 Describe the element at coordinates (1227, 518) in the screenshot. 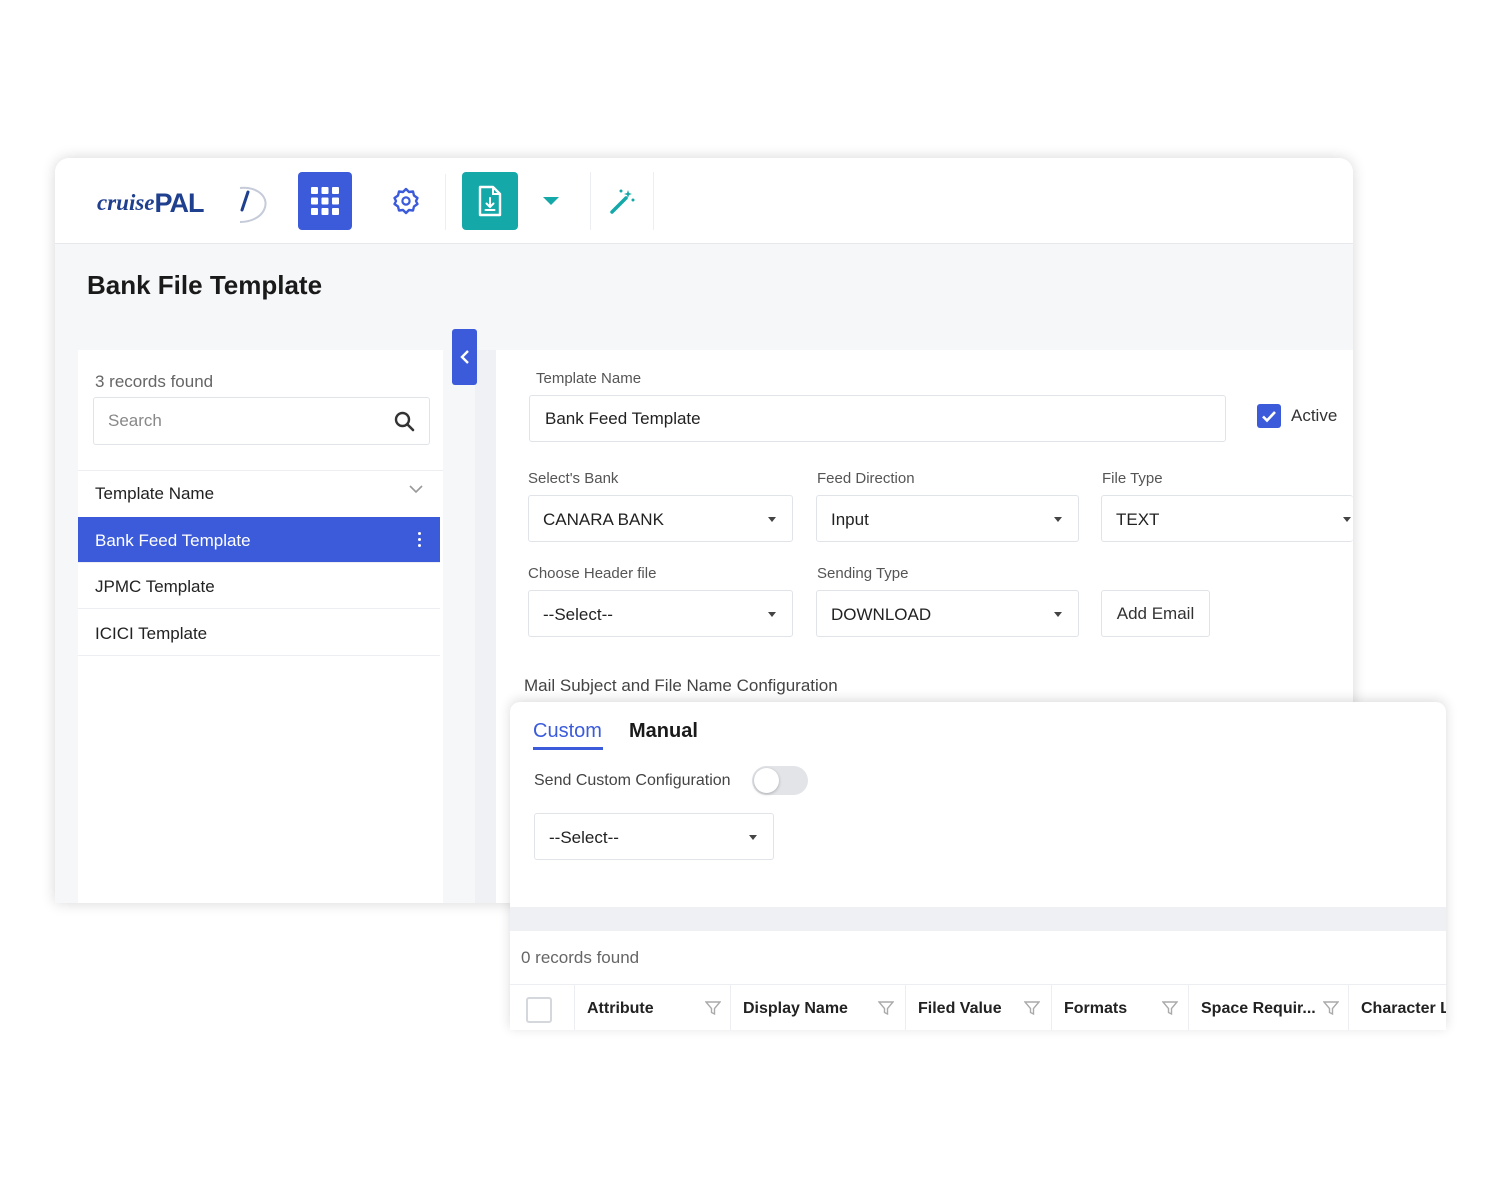

I see `file-type-select: TEXT` at that location.